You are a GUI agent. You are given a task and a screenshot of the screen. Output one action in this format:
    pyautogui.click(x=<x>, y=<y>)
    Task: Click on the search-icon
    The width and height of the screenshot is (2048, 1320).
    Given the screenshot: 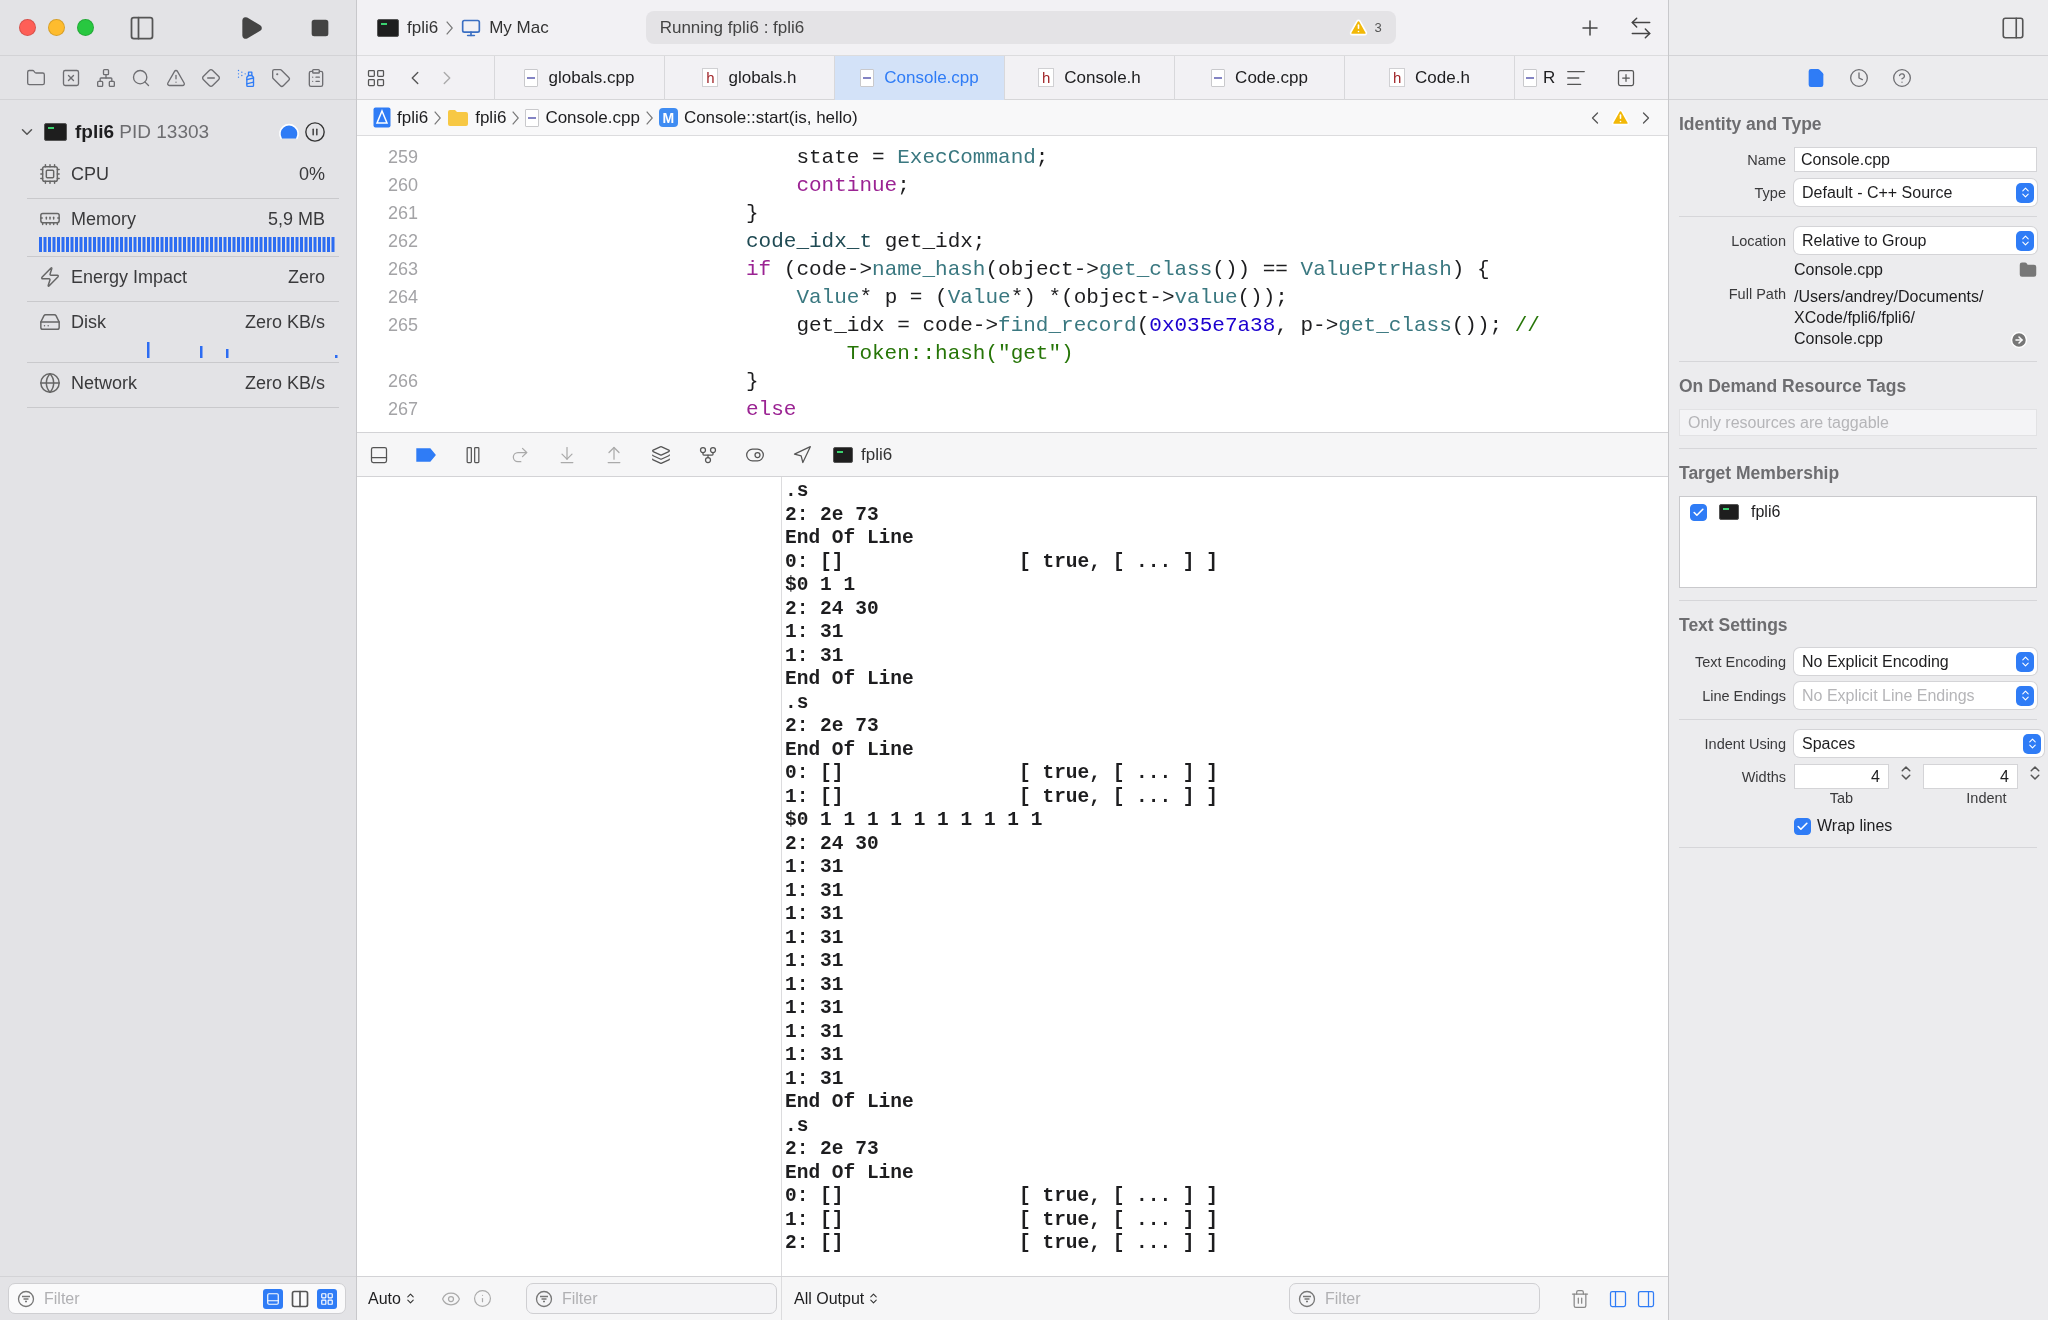 What is the action you would take?
    pyautogui.click(x=141, y=77)
    